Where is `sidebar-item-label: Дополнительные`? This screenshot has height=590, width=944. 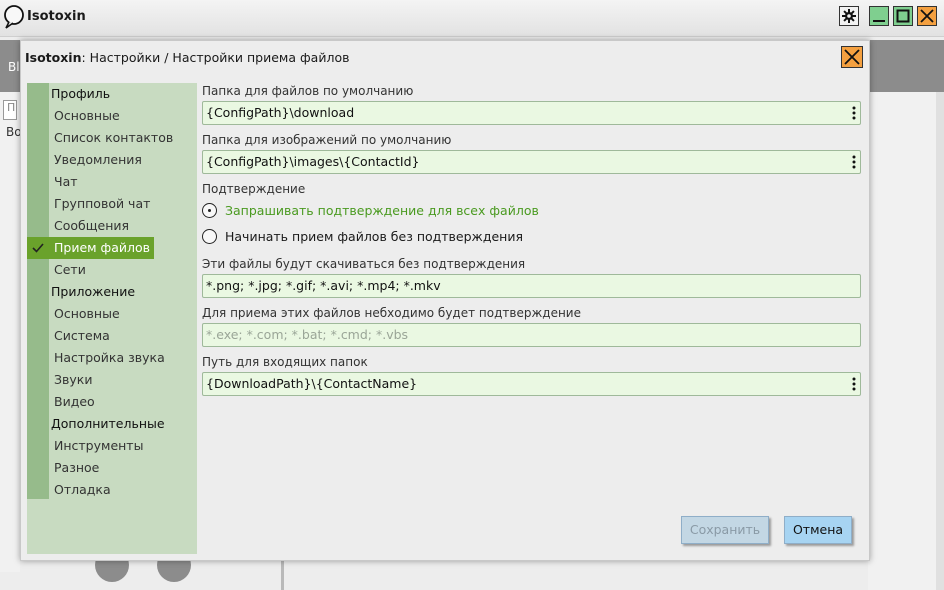
sidebar-item-label: Дополнительные is located at coordinates (108, 423).